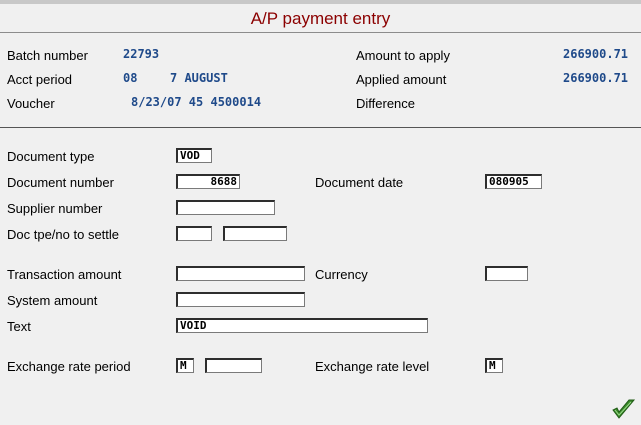 This screenshot has width=641, height=425. Describe the element at coordinates (185, 365) in the screenshot. I see `exchange-rate-period-code-field: M` at that location.